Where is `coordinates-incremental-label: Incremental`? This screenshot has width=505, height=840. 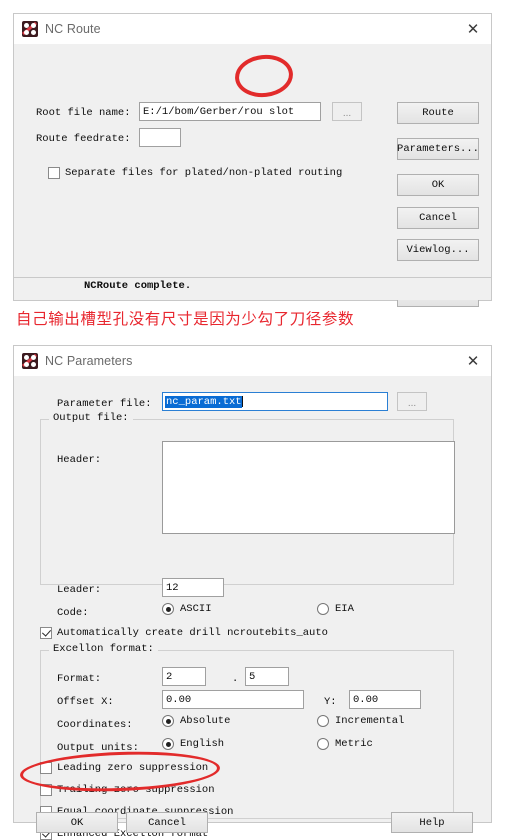 coordinates-incremental-label: Incremental is located at coordinates (370, 721).